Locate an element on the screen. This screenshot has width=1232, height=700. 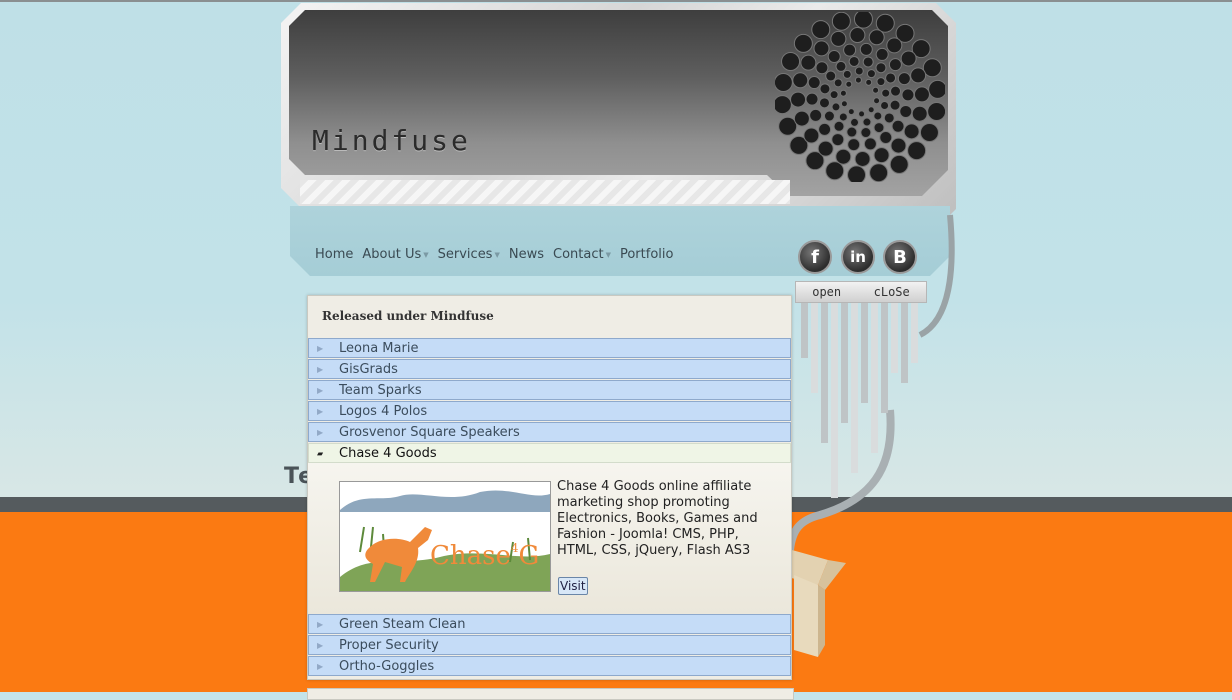
accordion-label: Grosvenor Square Speakers is located at coordinates (429, 432).